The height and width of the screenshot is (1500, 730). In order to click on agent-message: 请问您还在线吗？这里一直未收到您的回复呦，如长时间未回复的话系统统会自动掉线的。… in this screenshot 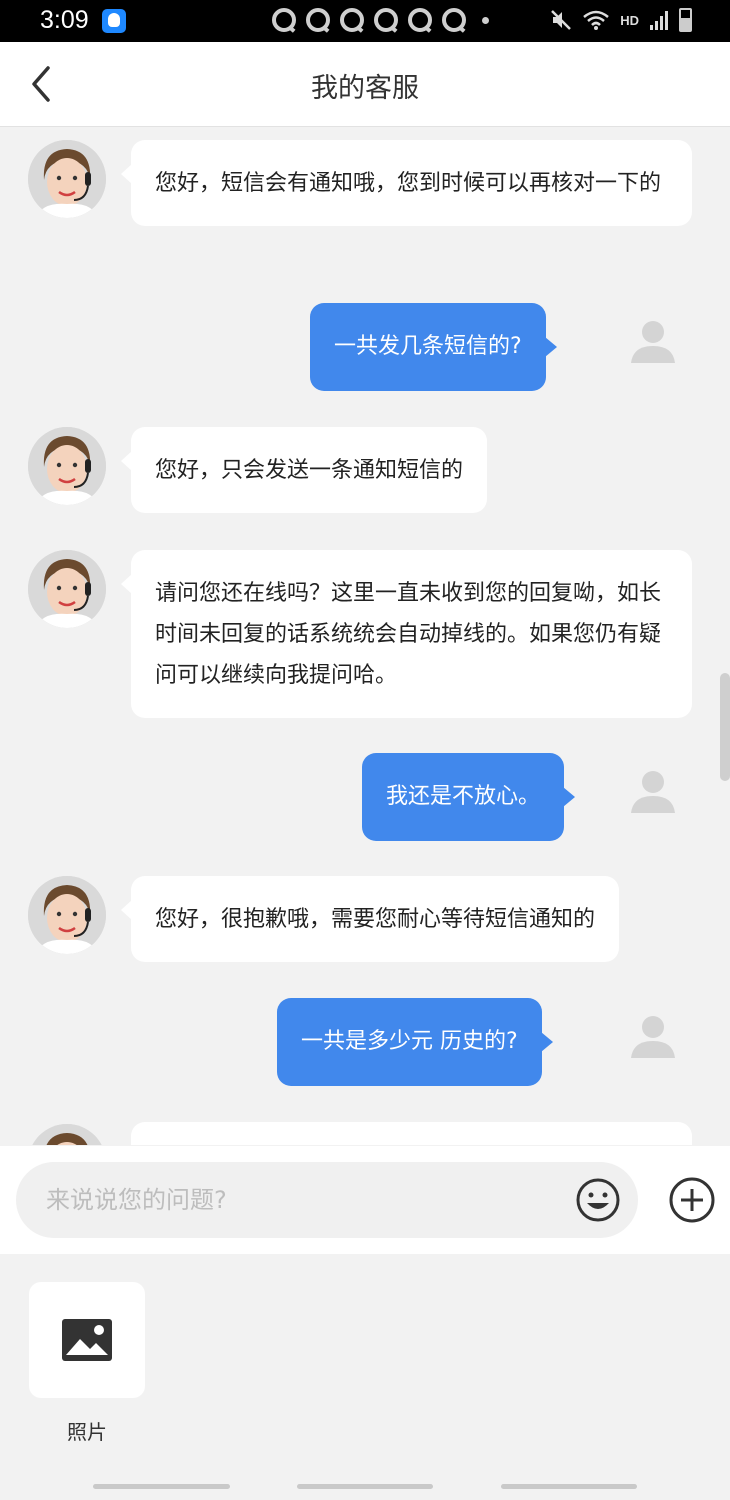, I will do `click(406, 634)`.